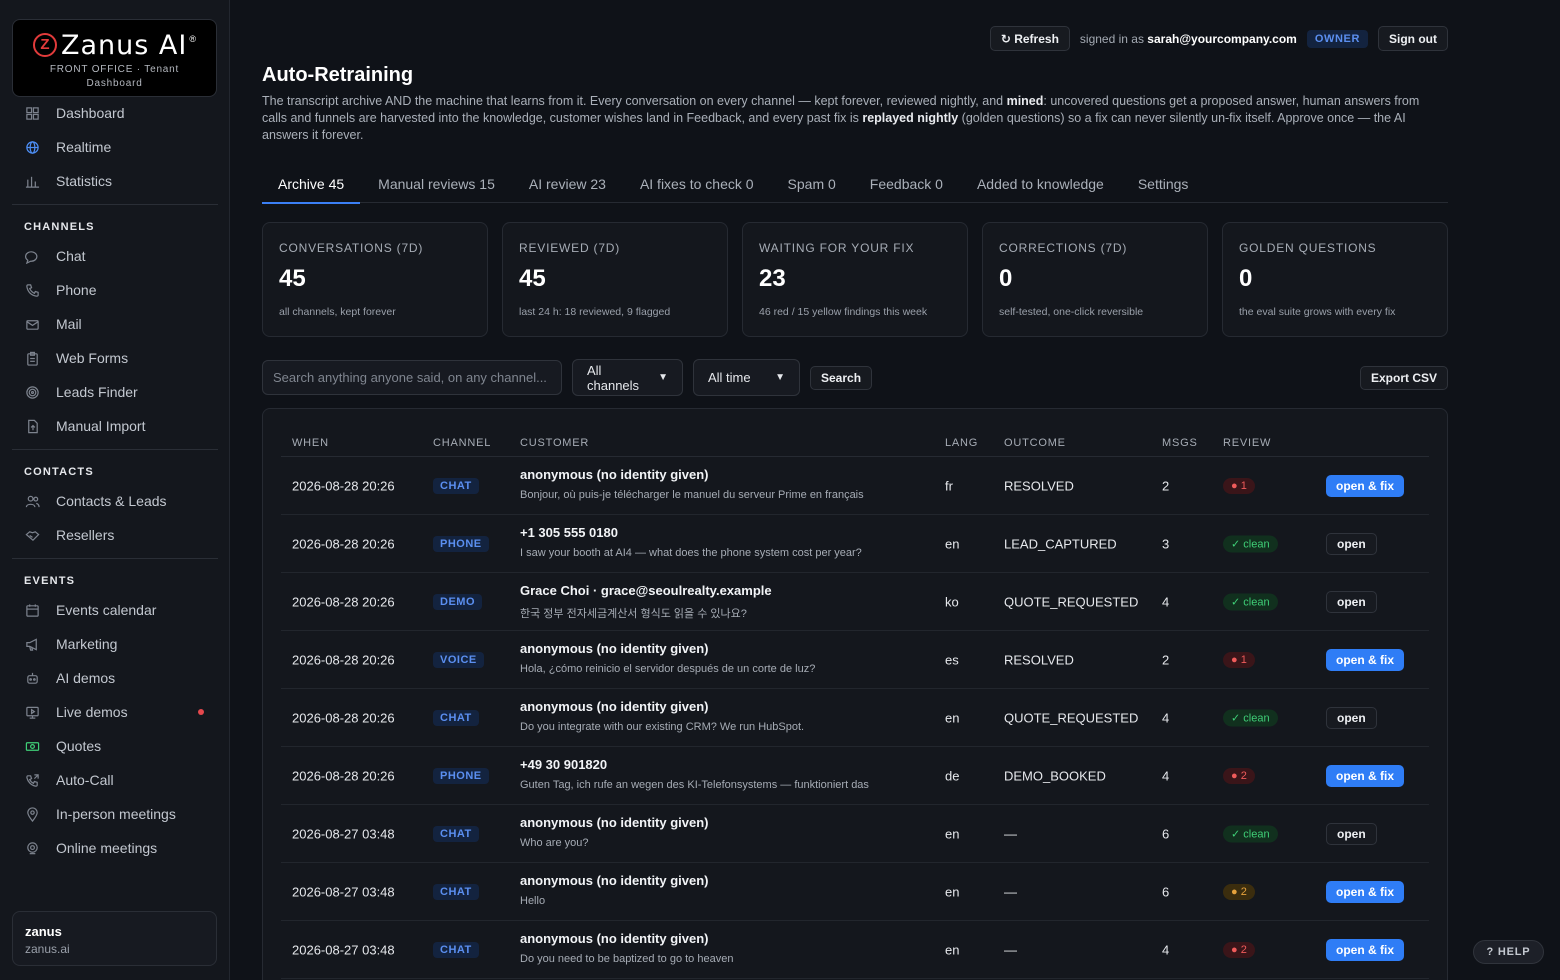 This screenshot has height=980, width=1560. What do you see at coordinates (115, 113) in the screenshot?
I see `sidebar-item-dashboard: Dashboard` at bounding box center [115, 113].